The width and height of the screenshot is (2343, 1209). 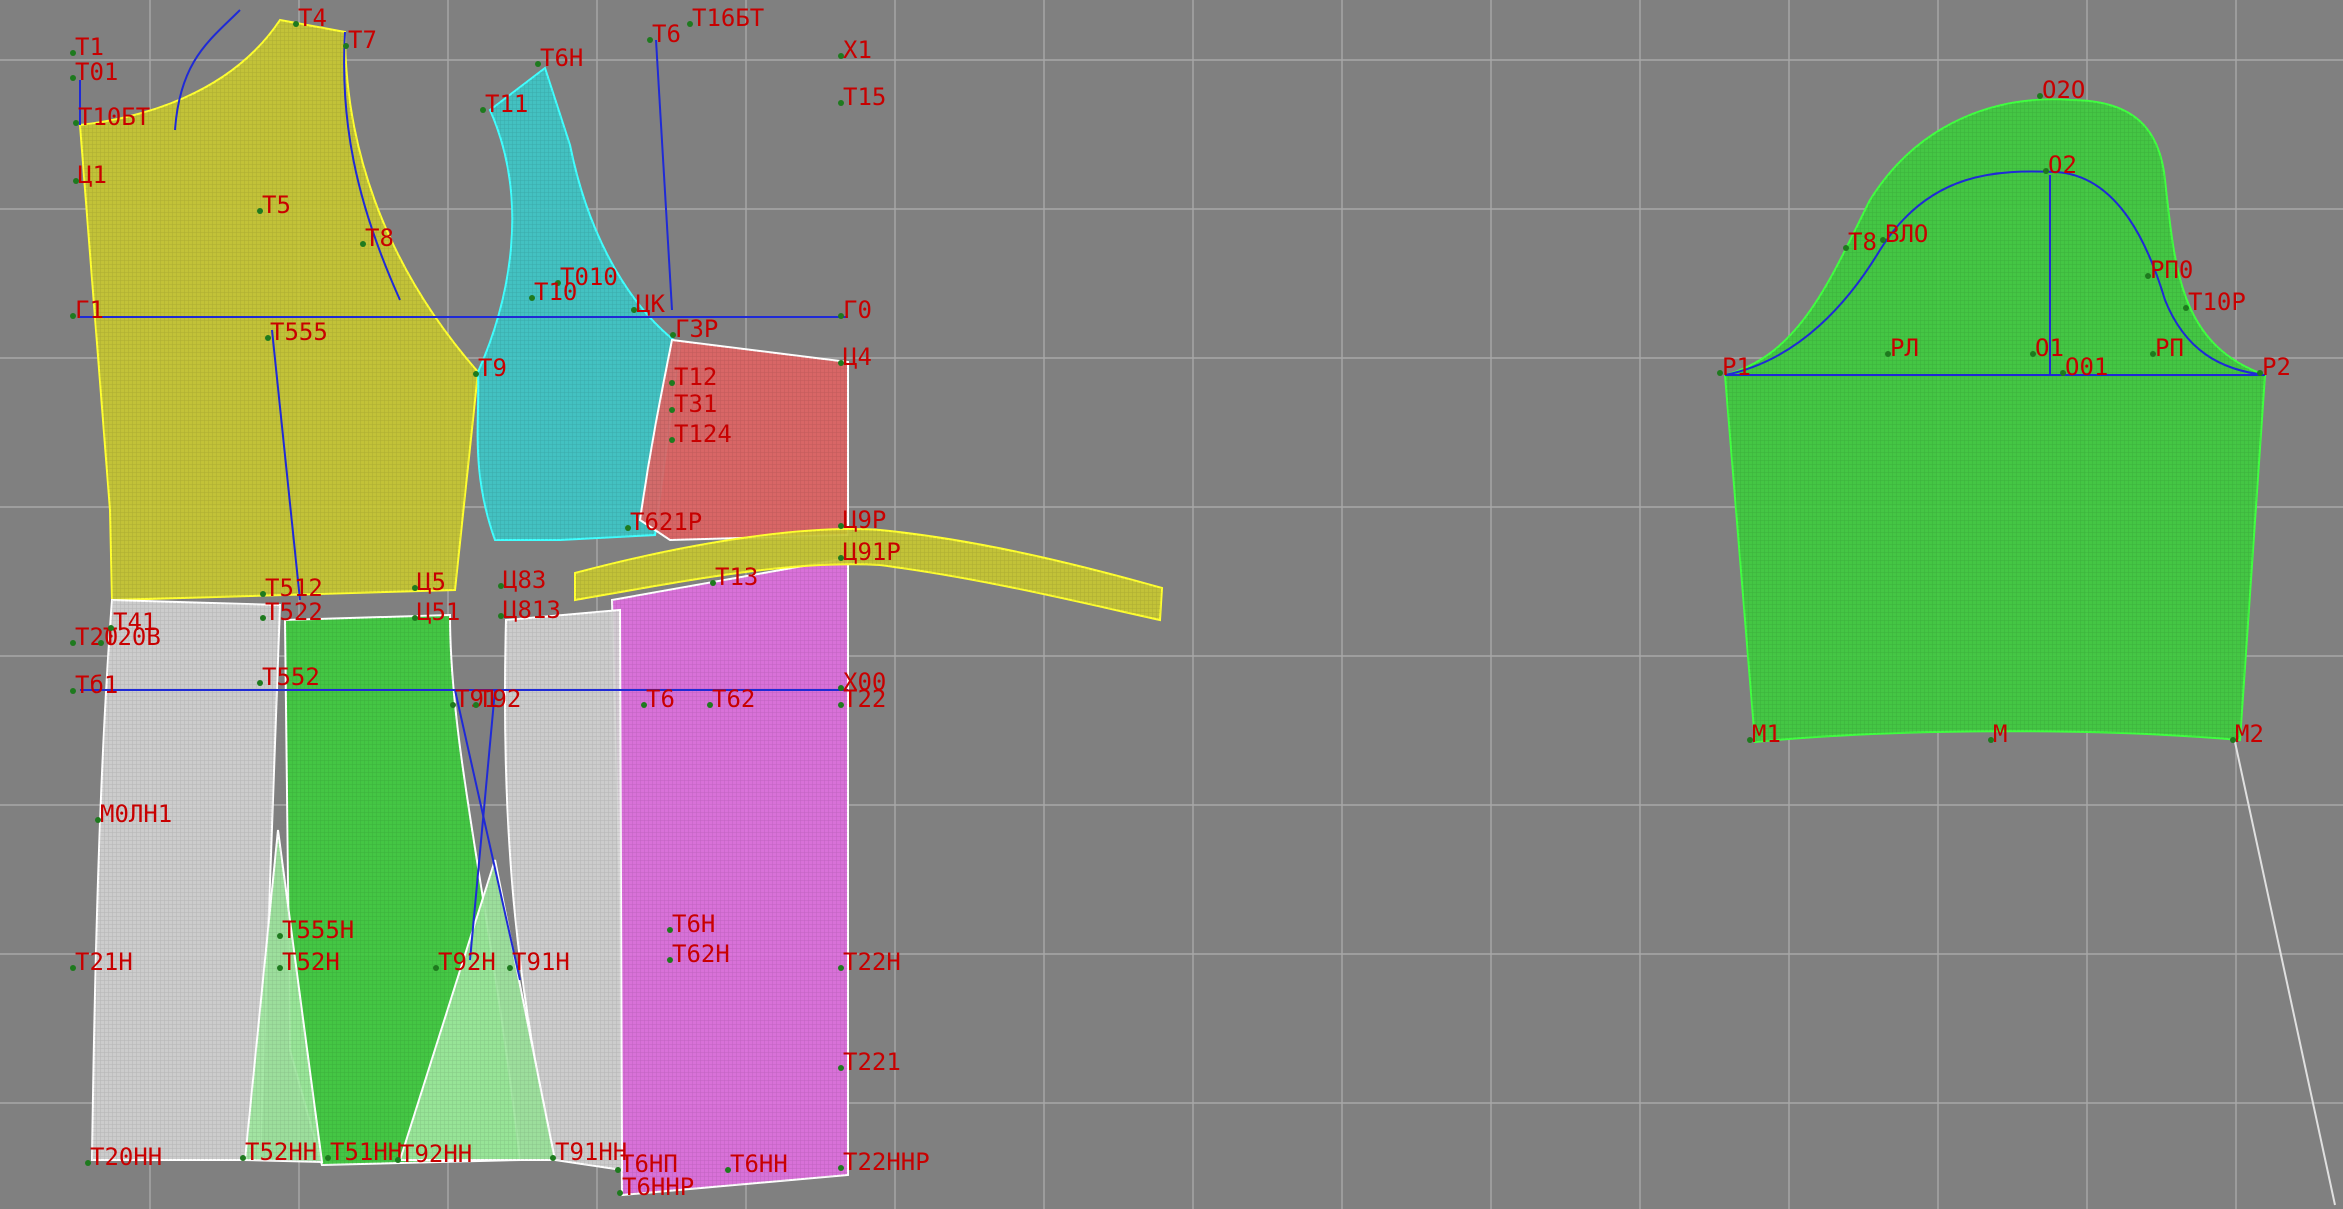 What do you see at coordinates (872, 1062) in the screenshot?
I see `point-label: Т221` at bounding box center [872, 1062].